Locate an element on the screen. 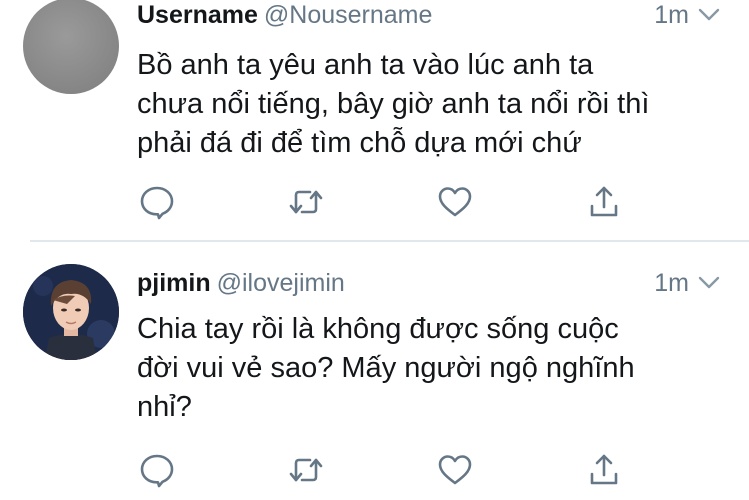 Image resolution: width=749 pixels, height=500 pixels. tweet-text-line: nhỉ? is located at coordinates (164, 407).